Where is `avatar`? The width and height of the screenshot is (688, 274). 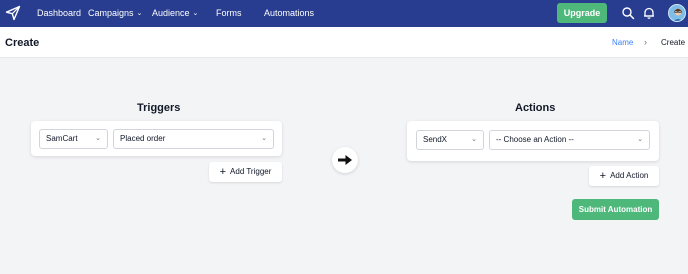
avatar is located at coordinates (677, 13).